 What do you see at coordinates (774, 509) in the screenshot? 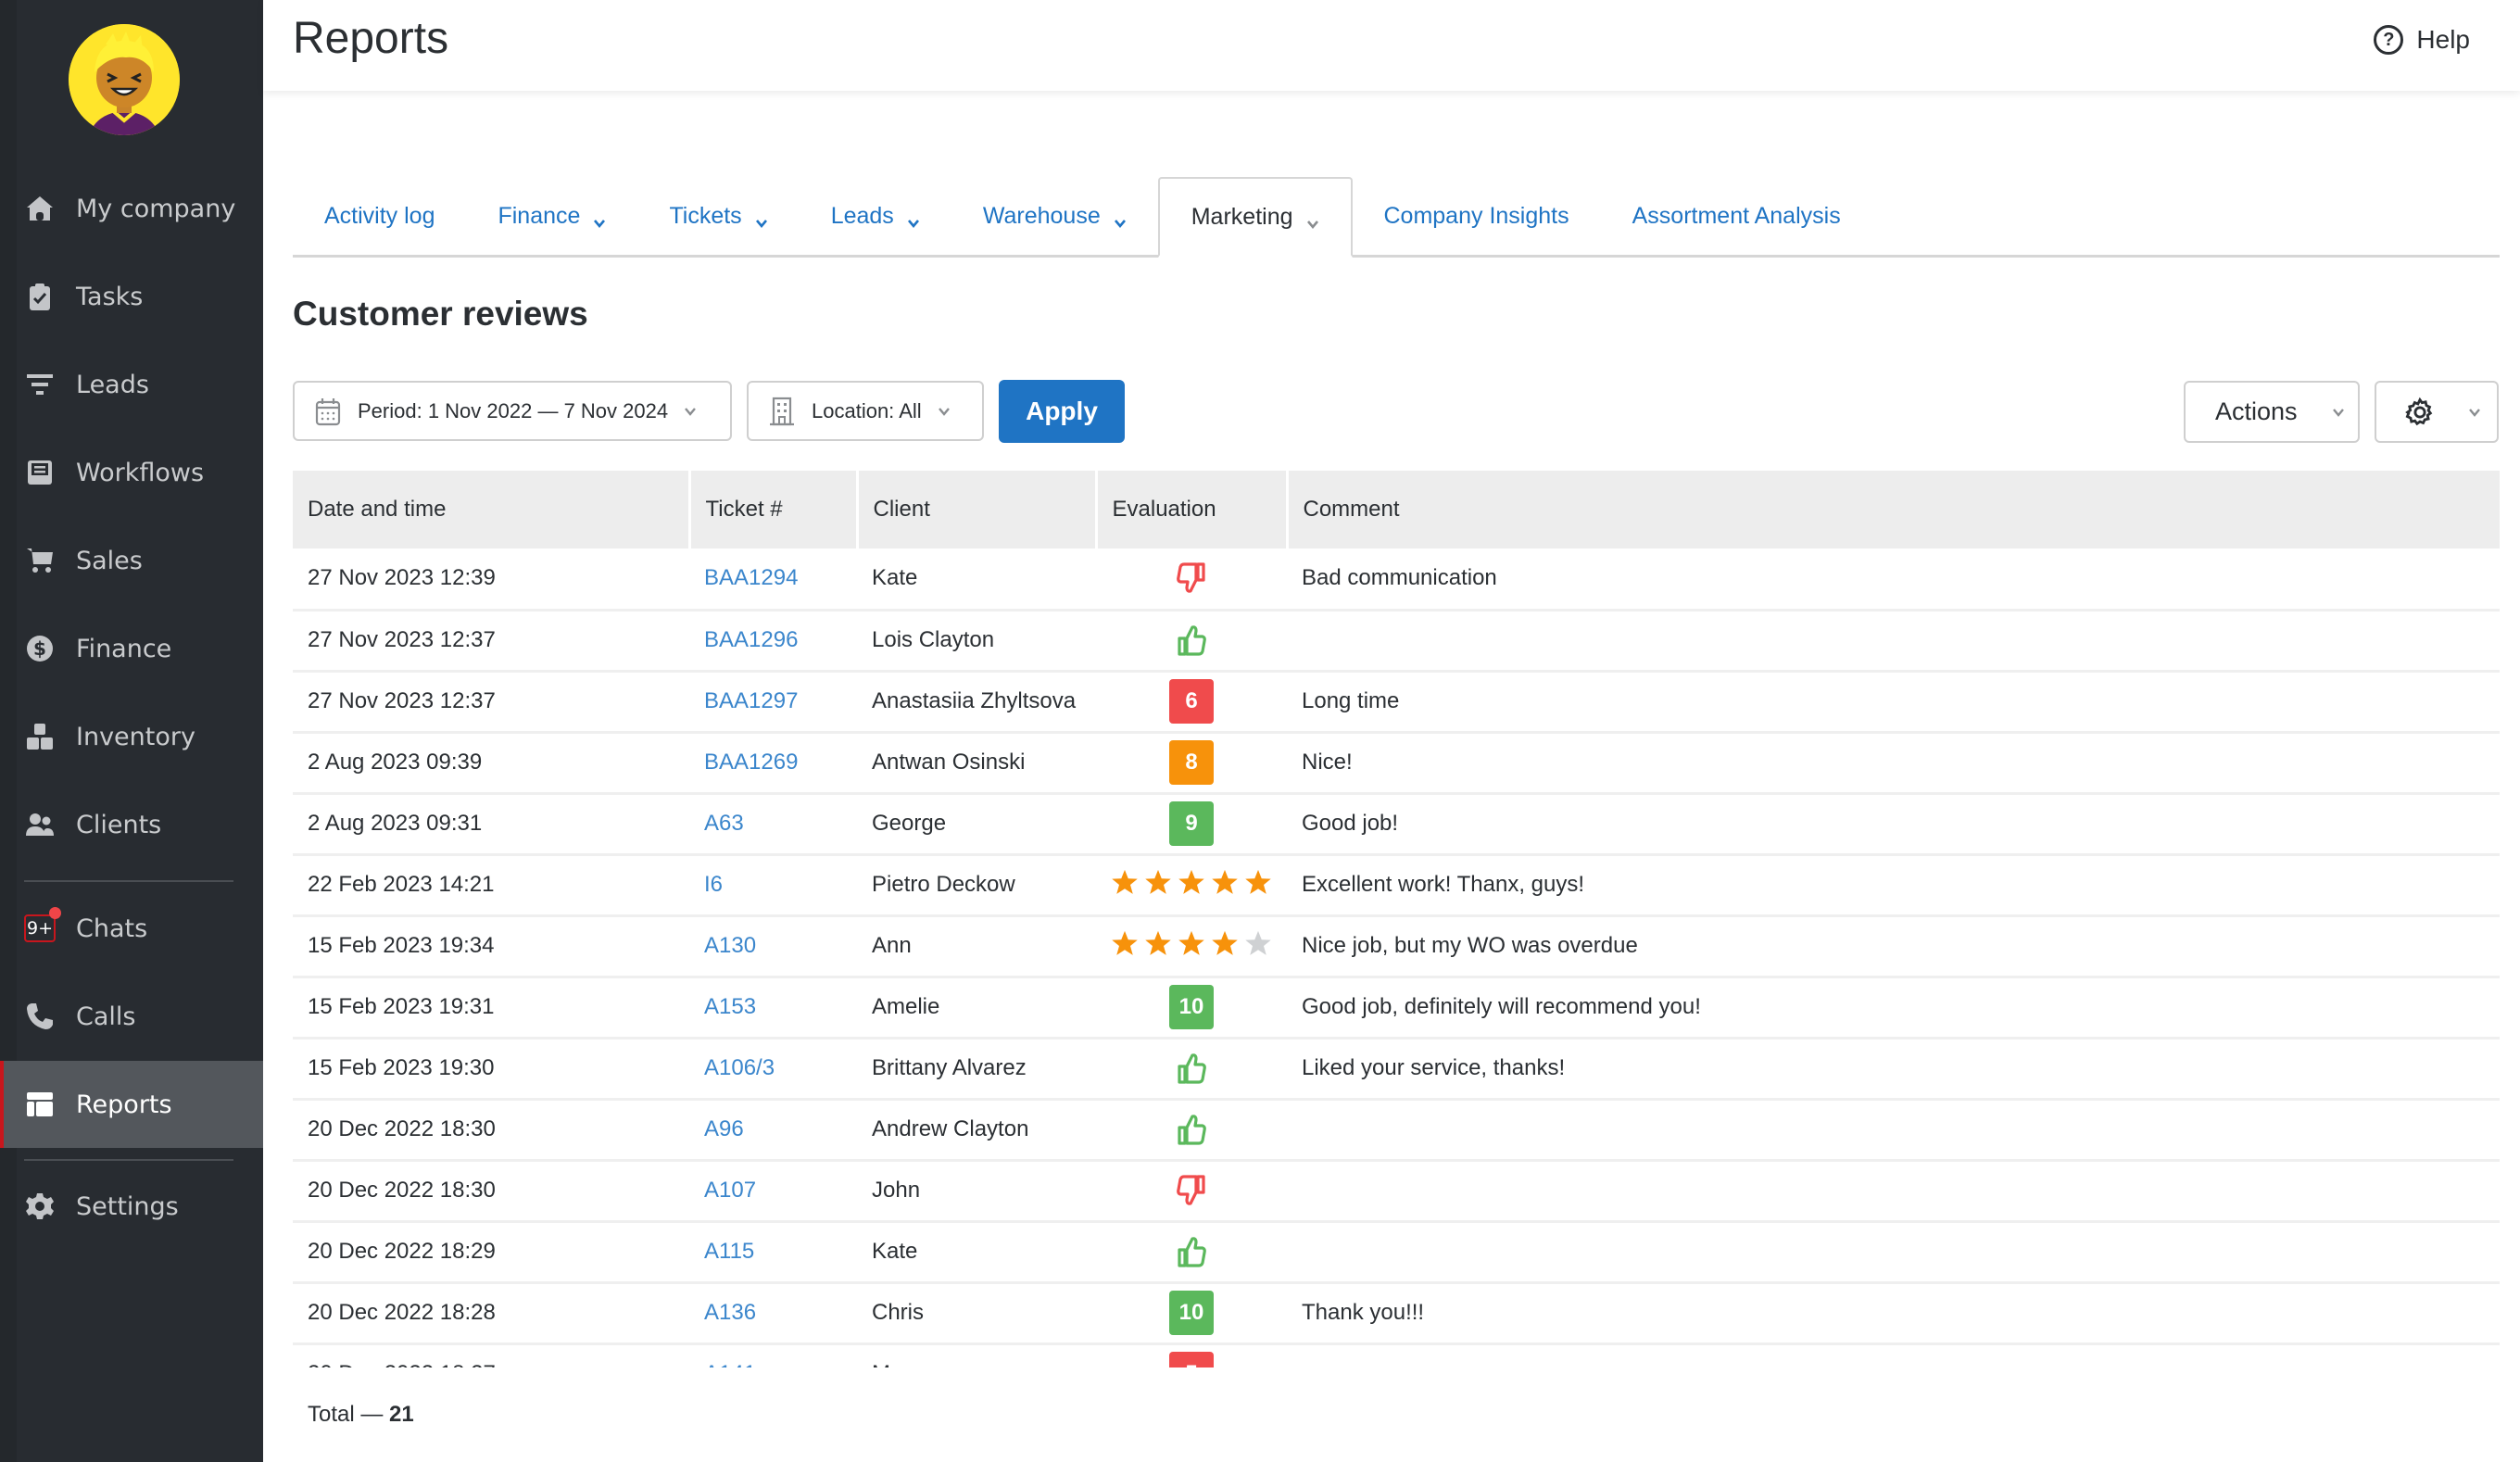
I see `column-header-ticket: Ticket #` at bounding box center [774, 509].